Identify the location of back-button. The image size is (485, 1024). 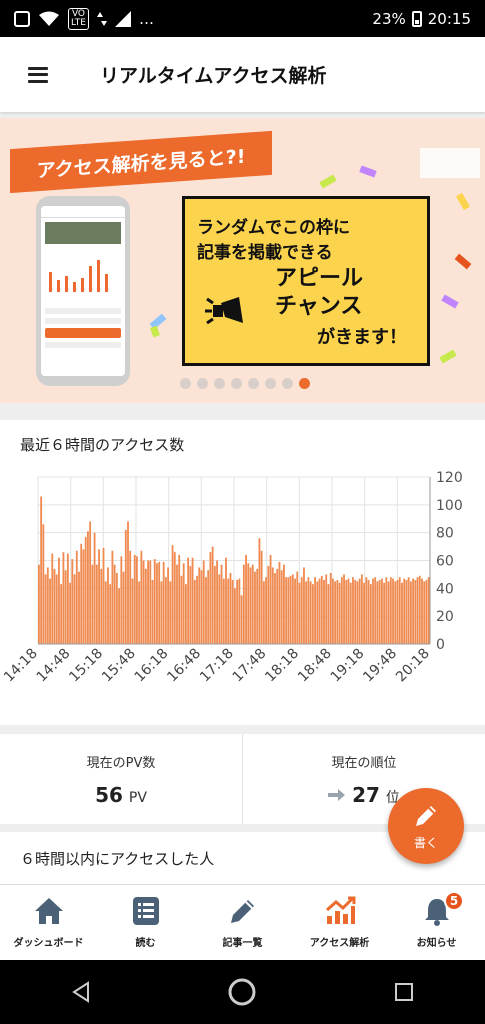
(81, 992).